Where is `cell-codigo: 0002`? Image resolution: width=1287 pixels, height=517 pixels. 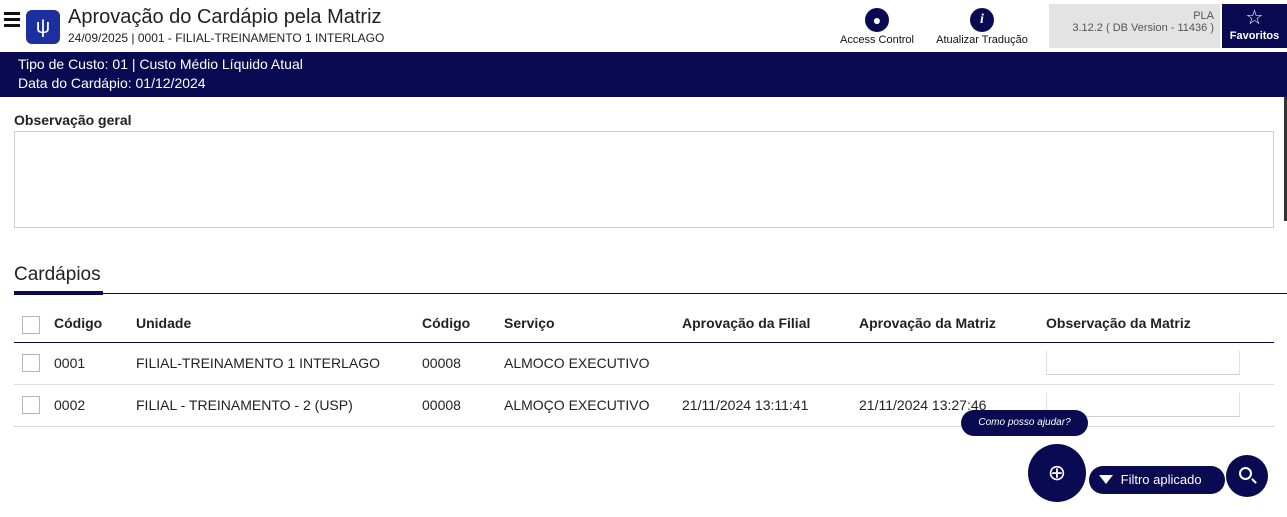 cell-codigo: 0002 is located at coordinates (70, 405).